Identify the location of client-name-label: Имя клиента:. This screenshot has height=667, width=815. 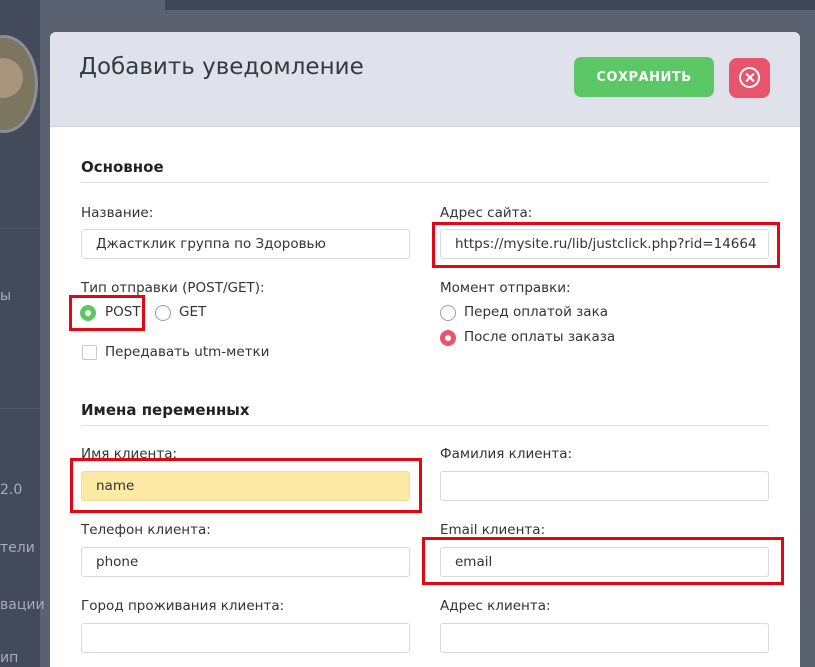
(129, 454).